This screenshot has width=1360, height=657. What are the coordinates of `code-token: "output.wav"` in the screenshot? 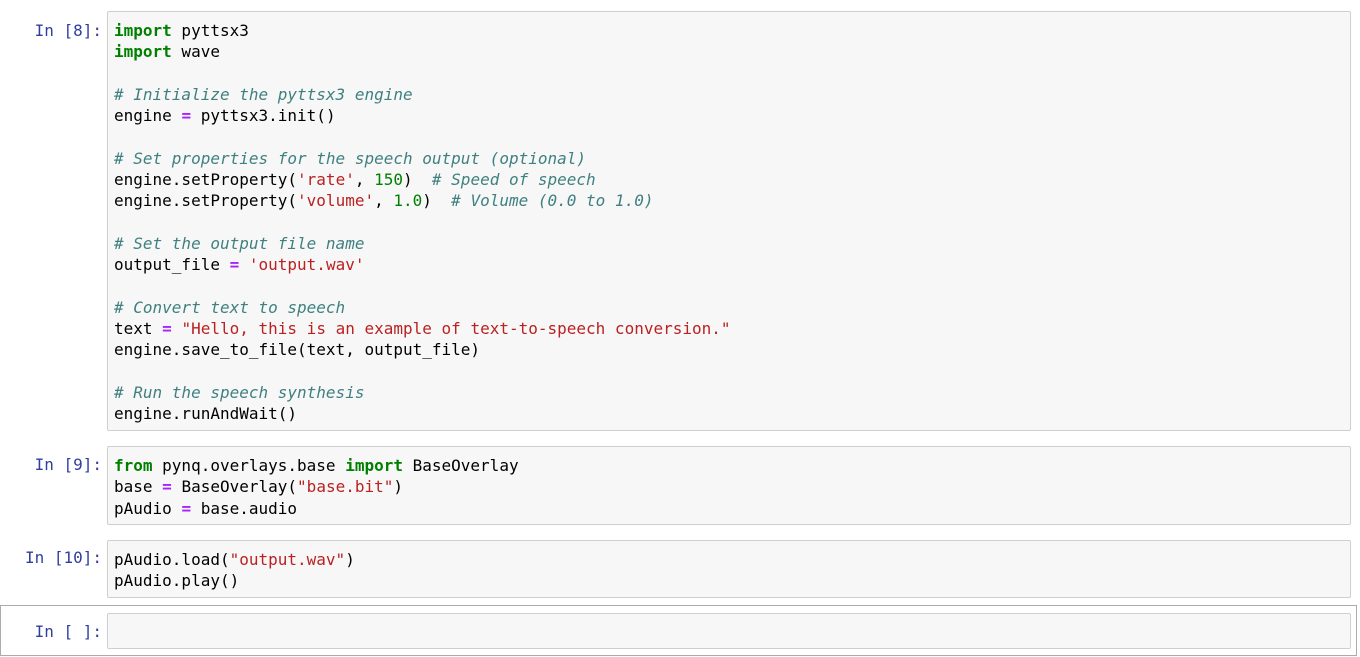 It's located at (287, 559).